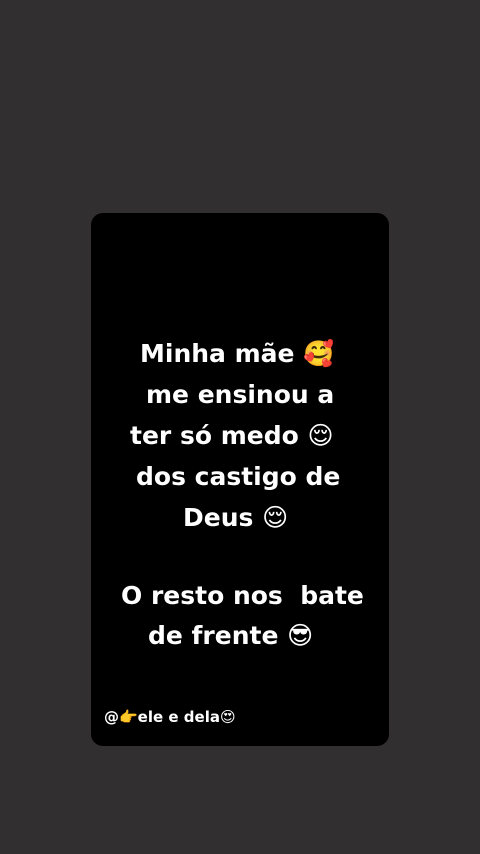 The image size is (480, 854). What do you see at coordinates (236, 517) in the screenshot?
I see `quote-line-5: Deus 😌` at bounding box center [236, 517].